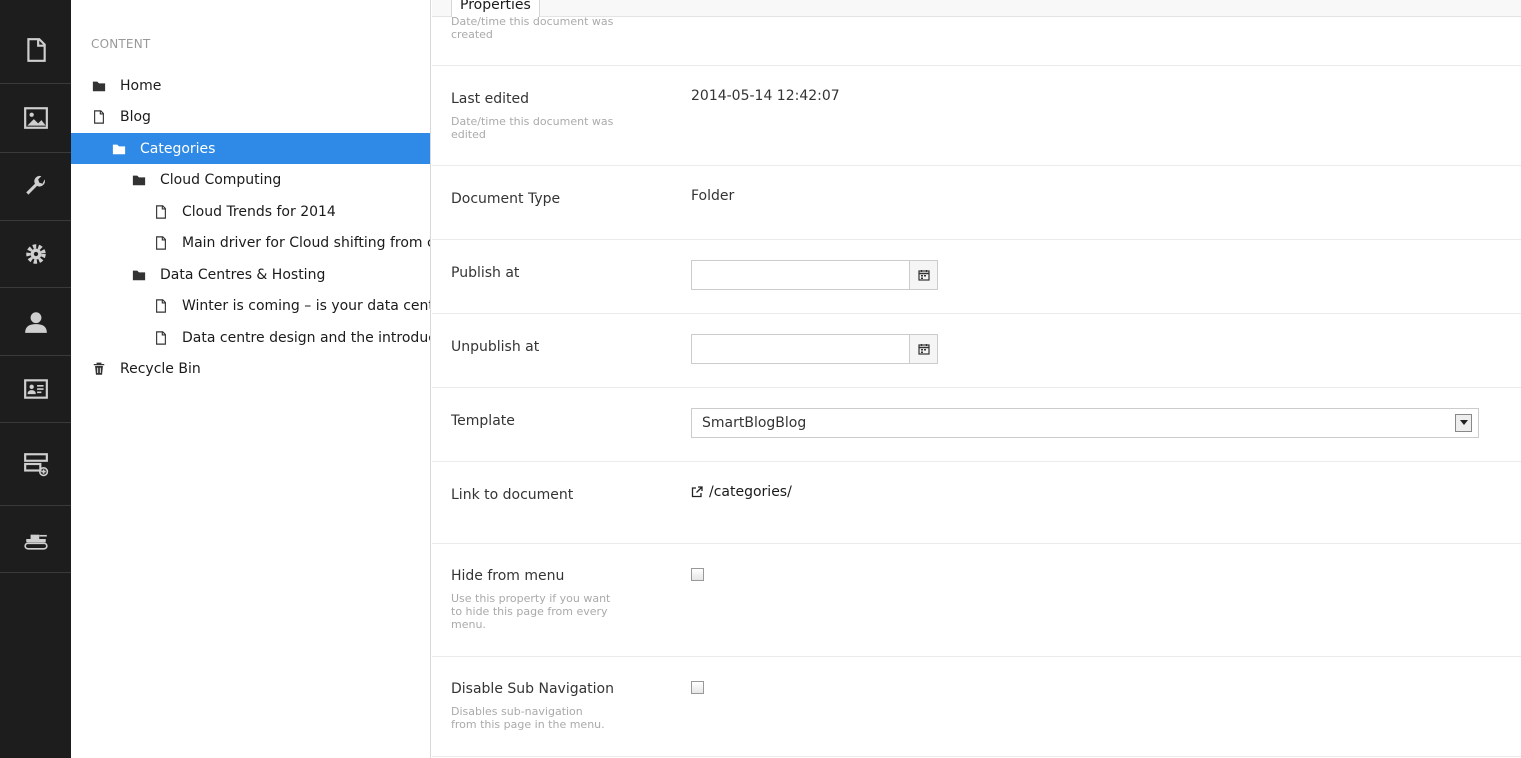 The image size is (1521, 758). I want to click on media-section-button, so click(35, 118).